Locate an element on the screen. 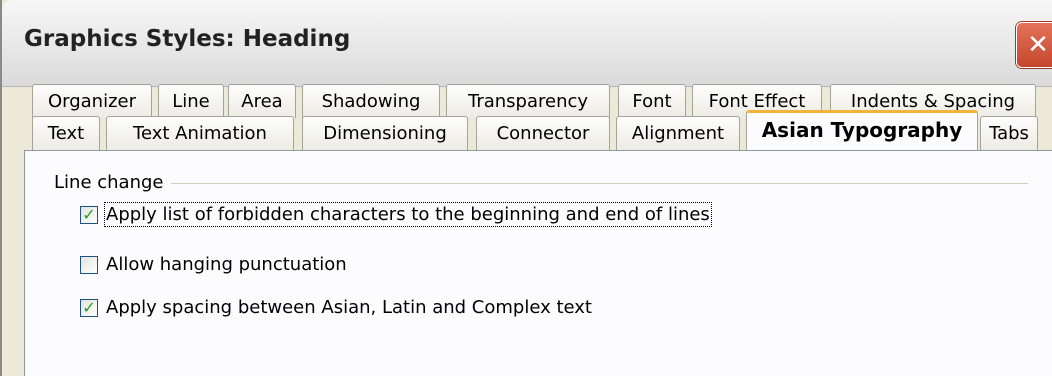  tab-tabs: Tabs is located at coordinates (1009, 133).